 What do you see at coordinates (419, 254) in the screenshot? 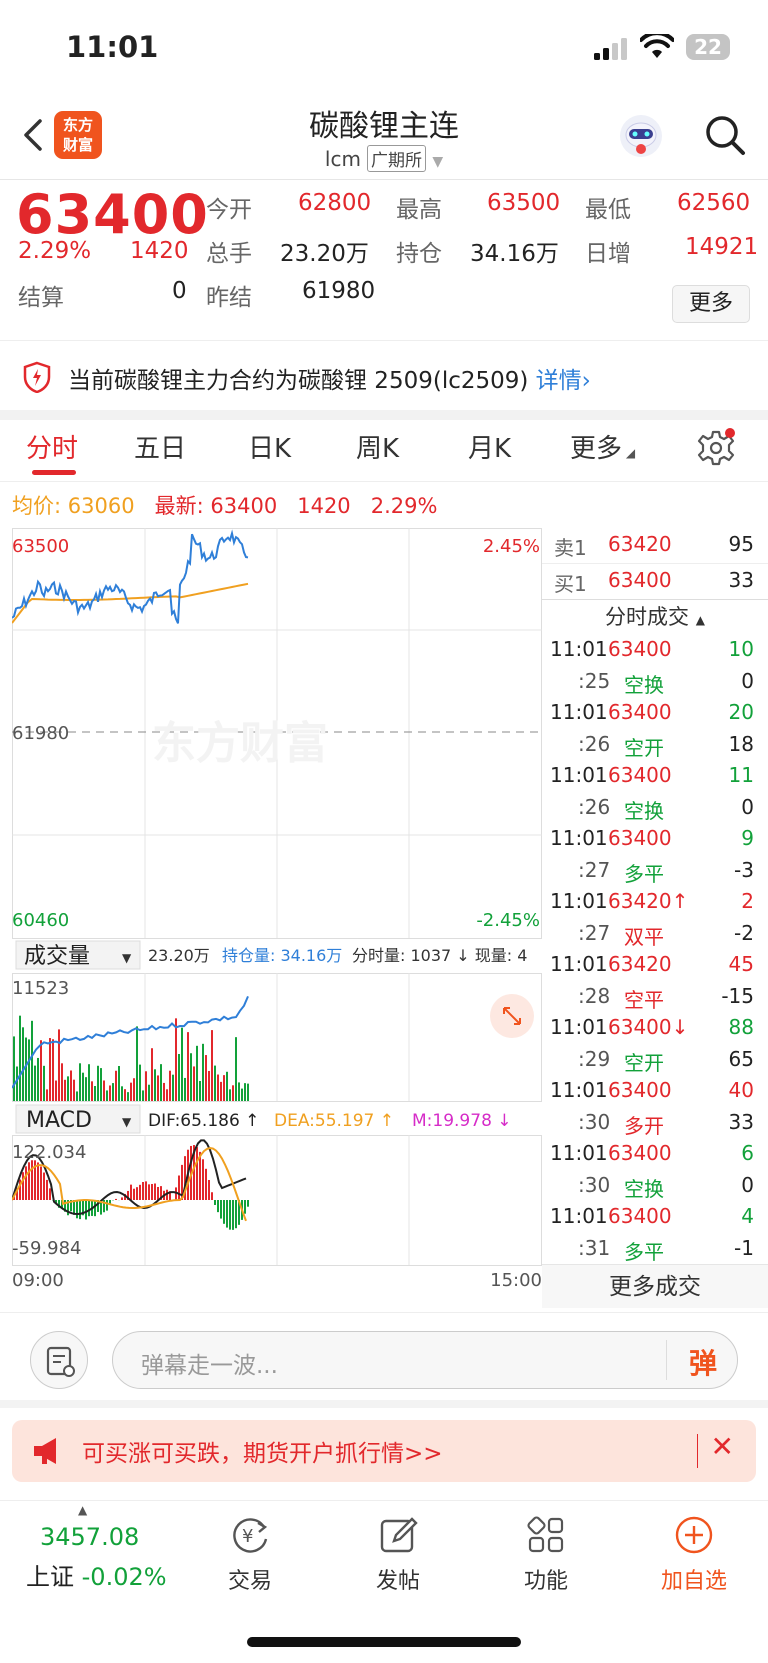
I see `oi-label: 持仓` at bounding box center [419, 254].